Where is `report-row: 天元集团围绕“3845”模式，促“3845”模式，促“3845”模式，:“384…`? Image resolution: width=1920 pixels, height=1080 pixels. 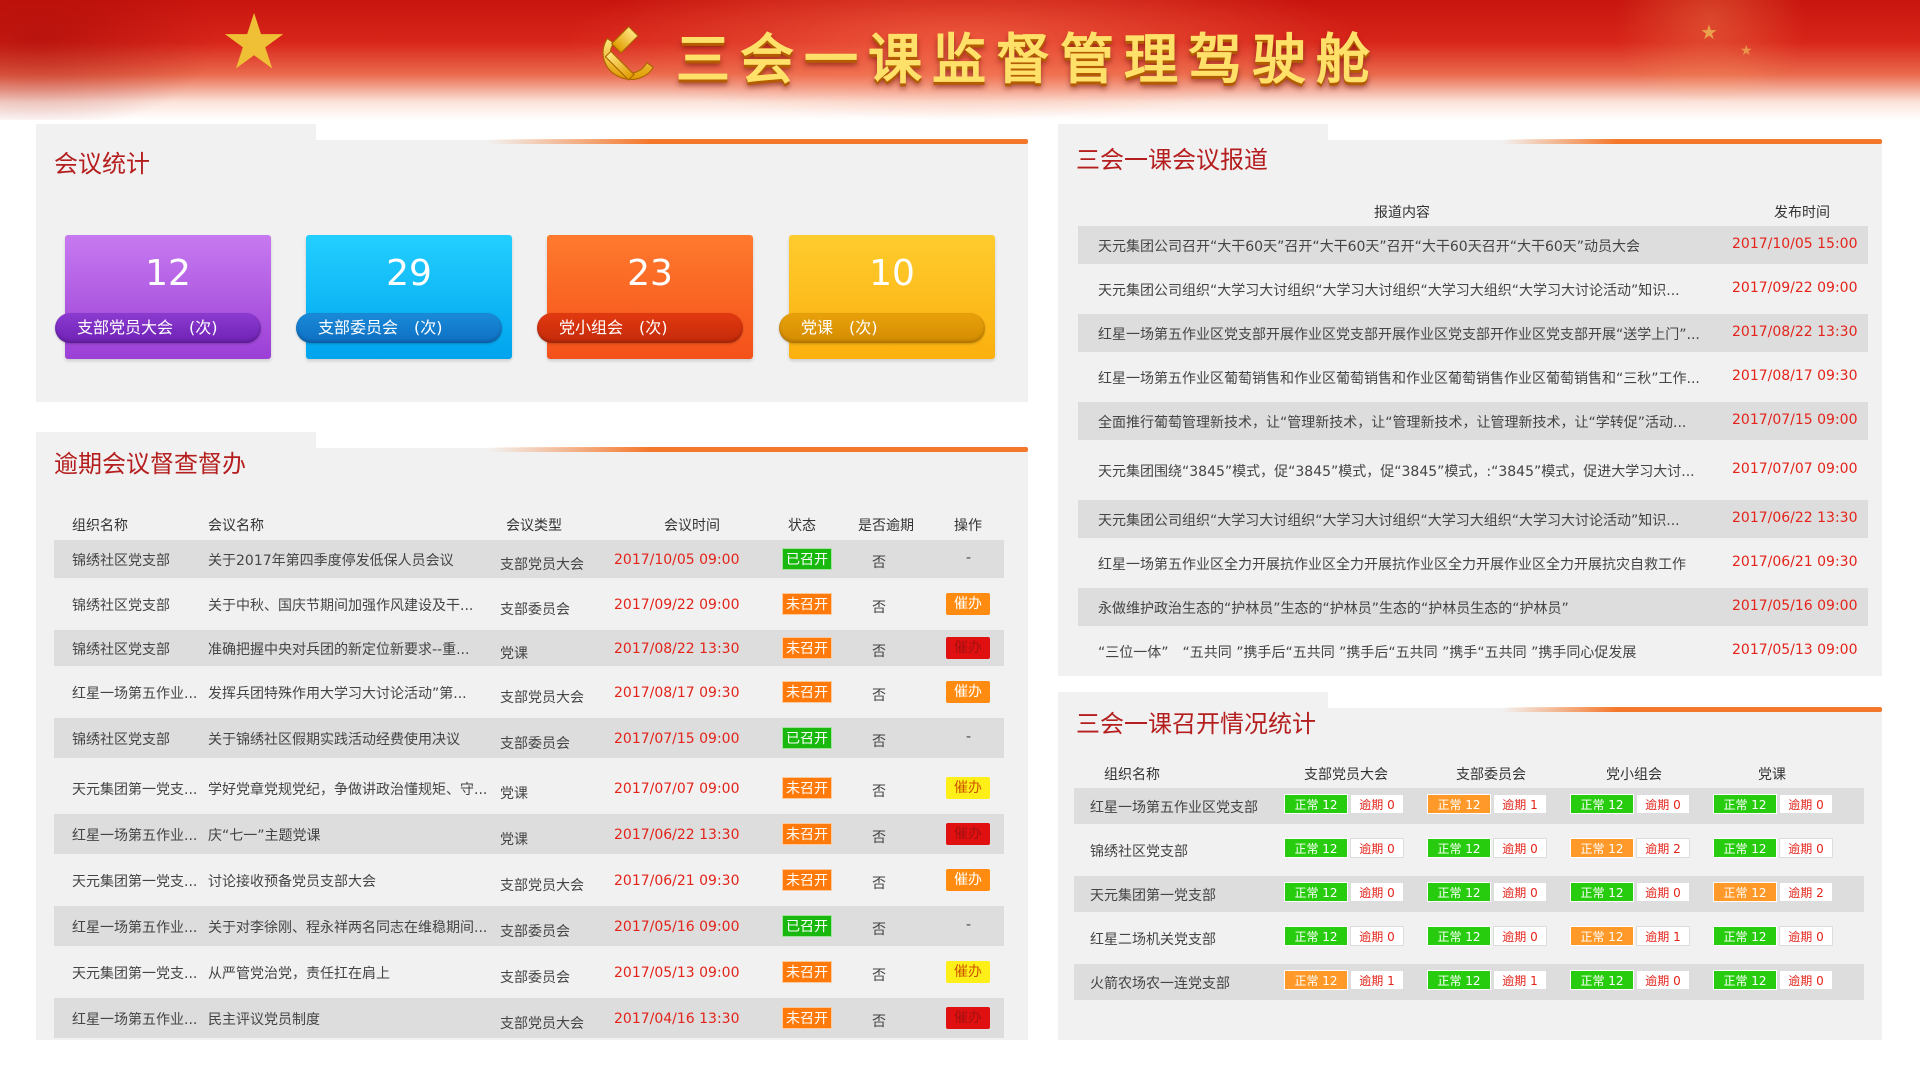
report-row: 天元集团围绕“3845”模式，促“3845”模式，促“3845”模式，:“384… is located at coordinates (1473, 470).